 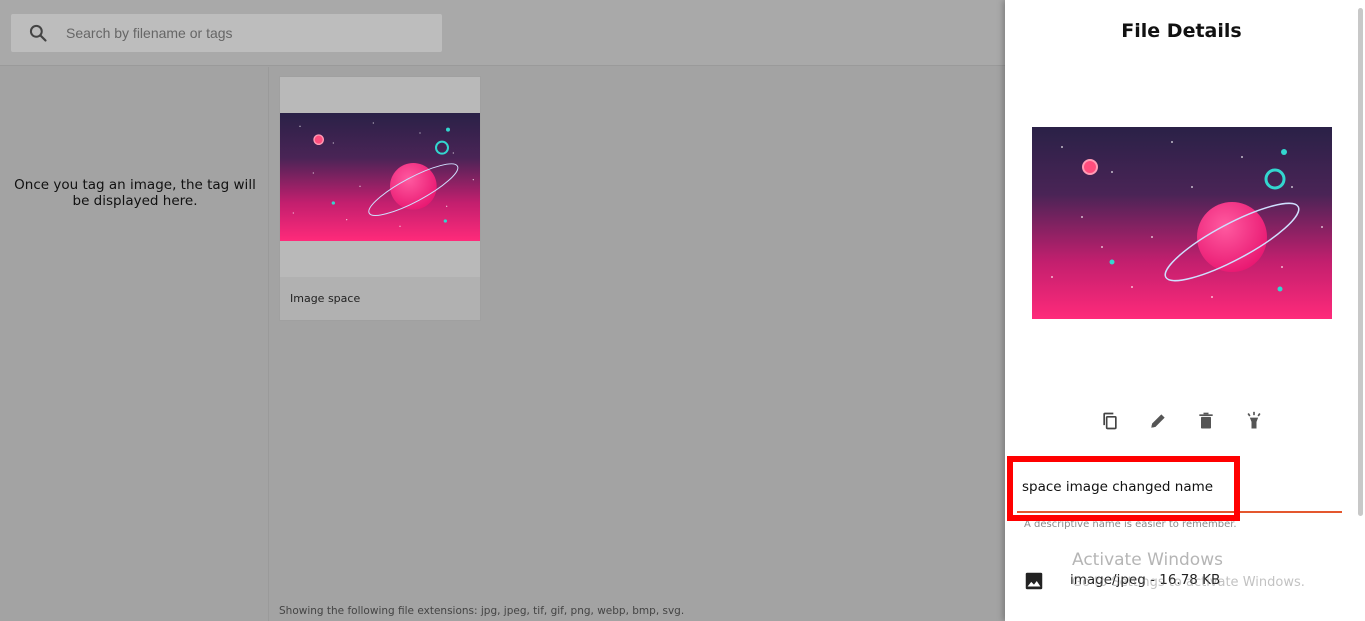 I want to click on top-bar, so click(x=502, y=33).